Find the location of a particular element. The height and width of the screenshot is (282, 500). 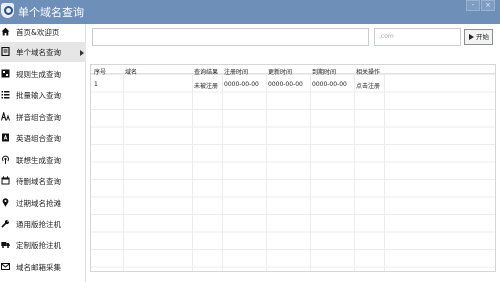

sidebar-item-label: 定制版抢注机 is located at coordinates (38, 245).